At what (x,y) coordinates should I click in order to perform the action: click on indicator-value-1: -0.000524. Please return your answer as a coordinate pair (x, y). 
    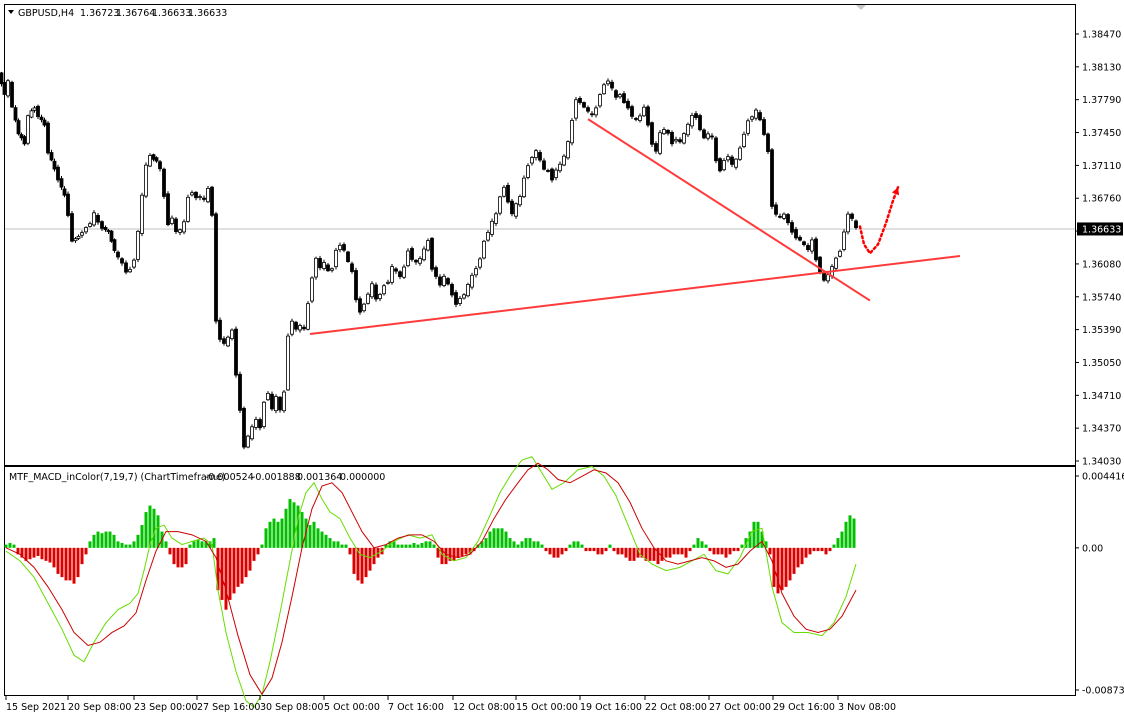
    Looking at the image, I should click on (229, 477).